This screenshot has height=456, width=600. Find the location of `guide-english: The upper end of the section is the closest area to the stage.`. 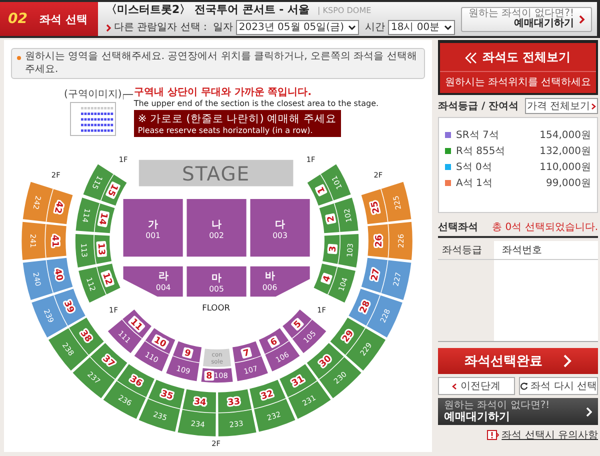

guide-english: The upper end of the section is the closest area to the stage. is located at coordinates (256, 103).